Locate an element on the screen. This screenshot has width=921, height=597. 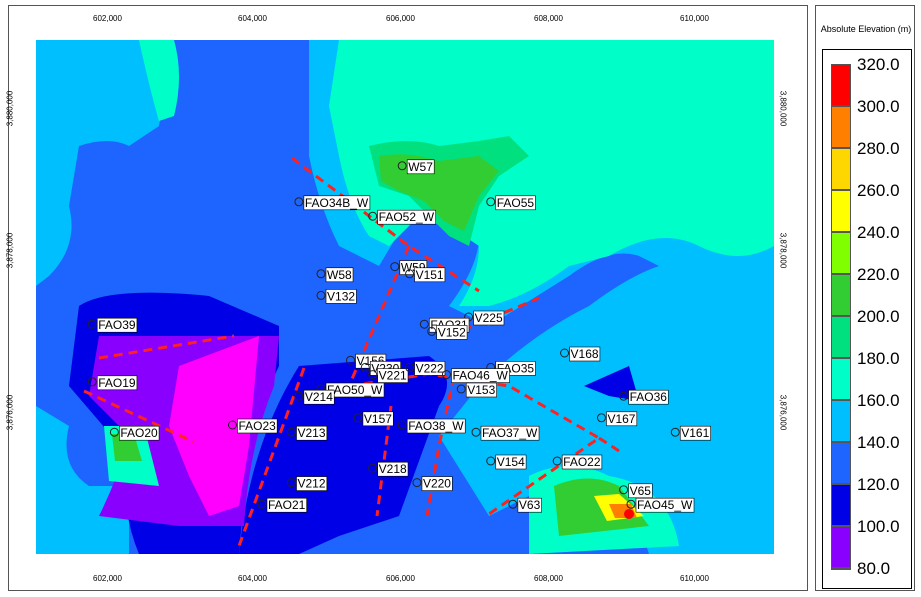
legend-label: 120.0 is located at coordinates (878, 484).